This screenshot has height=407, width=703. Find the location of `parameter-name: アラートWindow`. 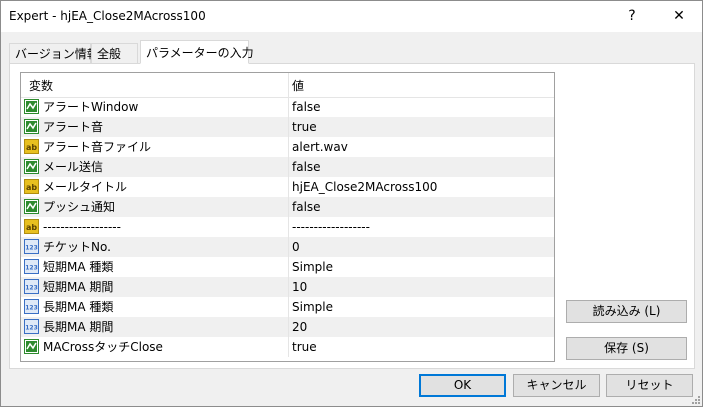

parameter-name: アラートWindow is located at coordinates (91, 107).